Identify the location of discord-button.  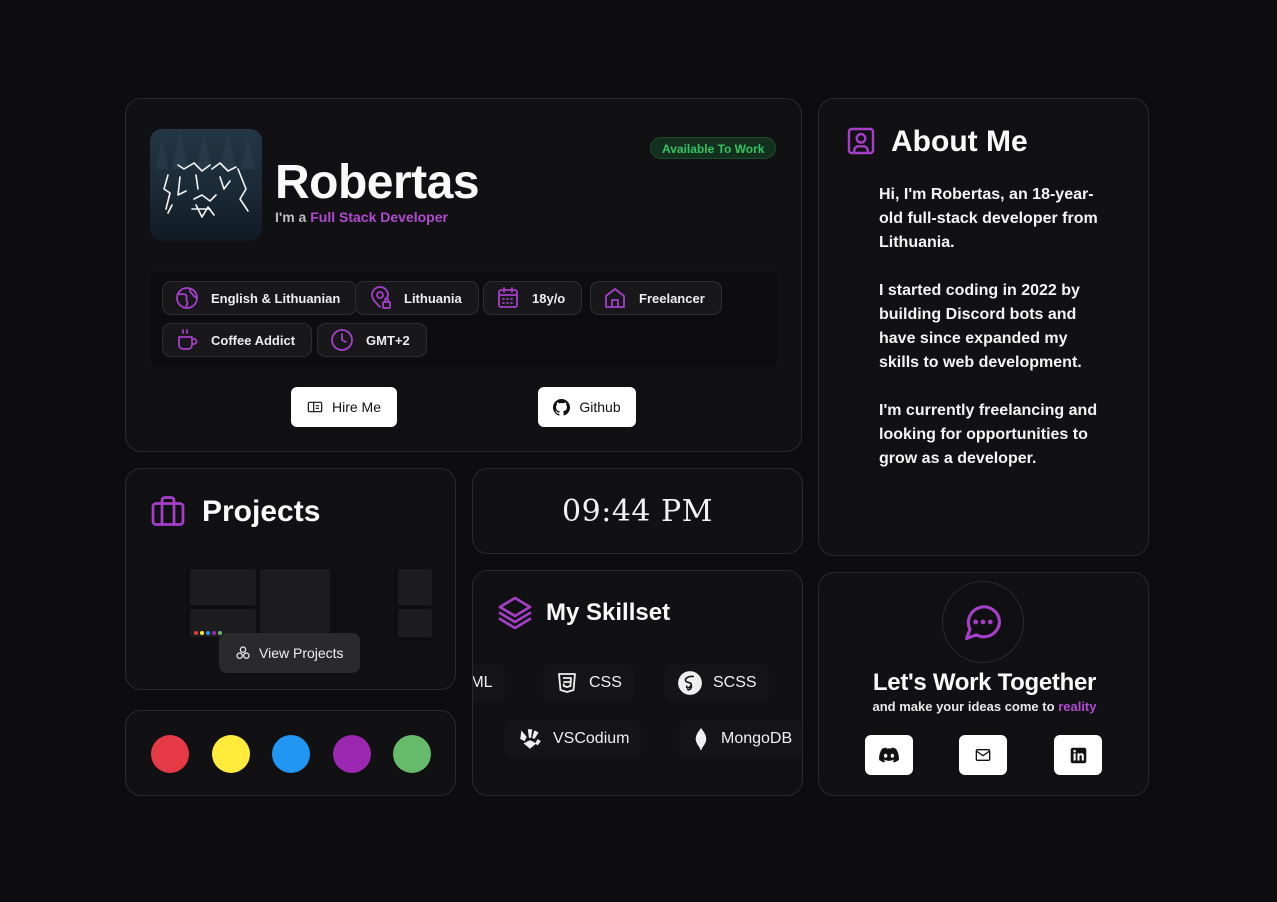
(889, 755).